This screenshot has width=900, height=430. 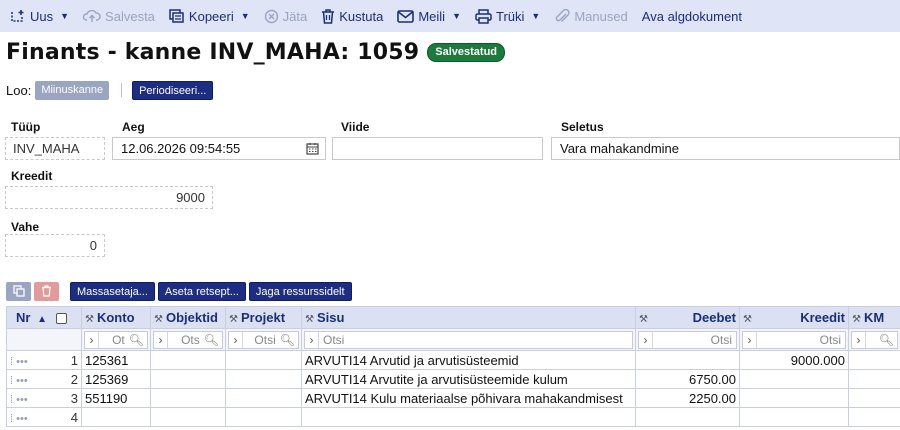 What do you see at coordinates (44, 417) in the screenshot?
I see `row-number-cell: ⁞ ••• 4` at bounding box center [44, 417].